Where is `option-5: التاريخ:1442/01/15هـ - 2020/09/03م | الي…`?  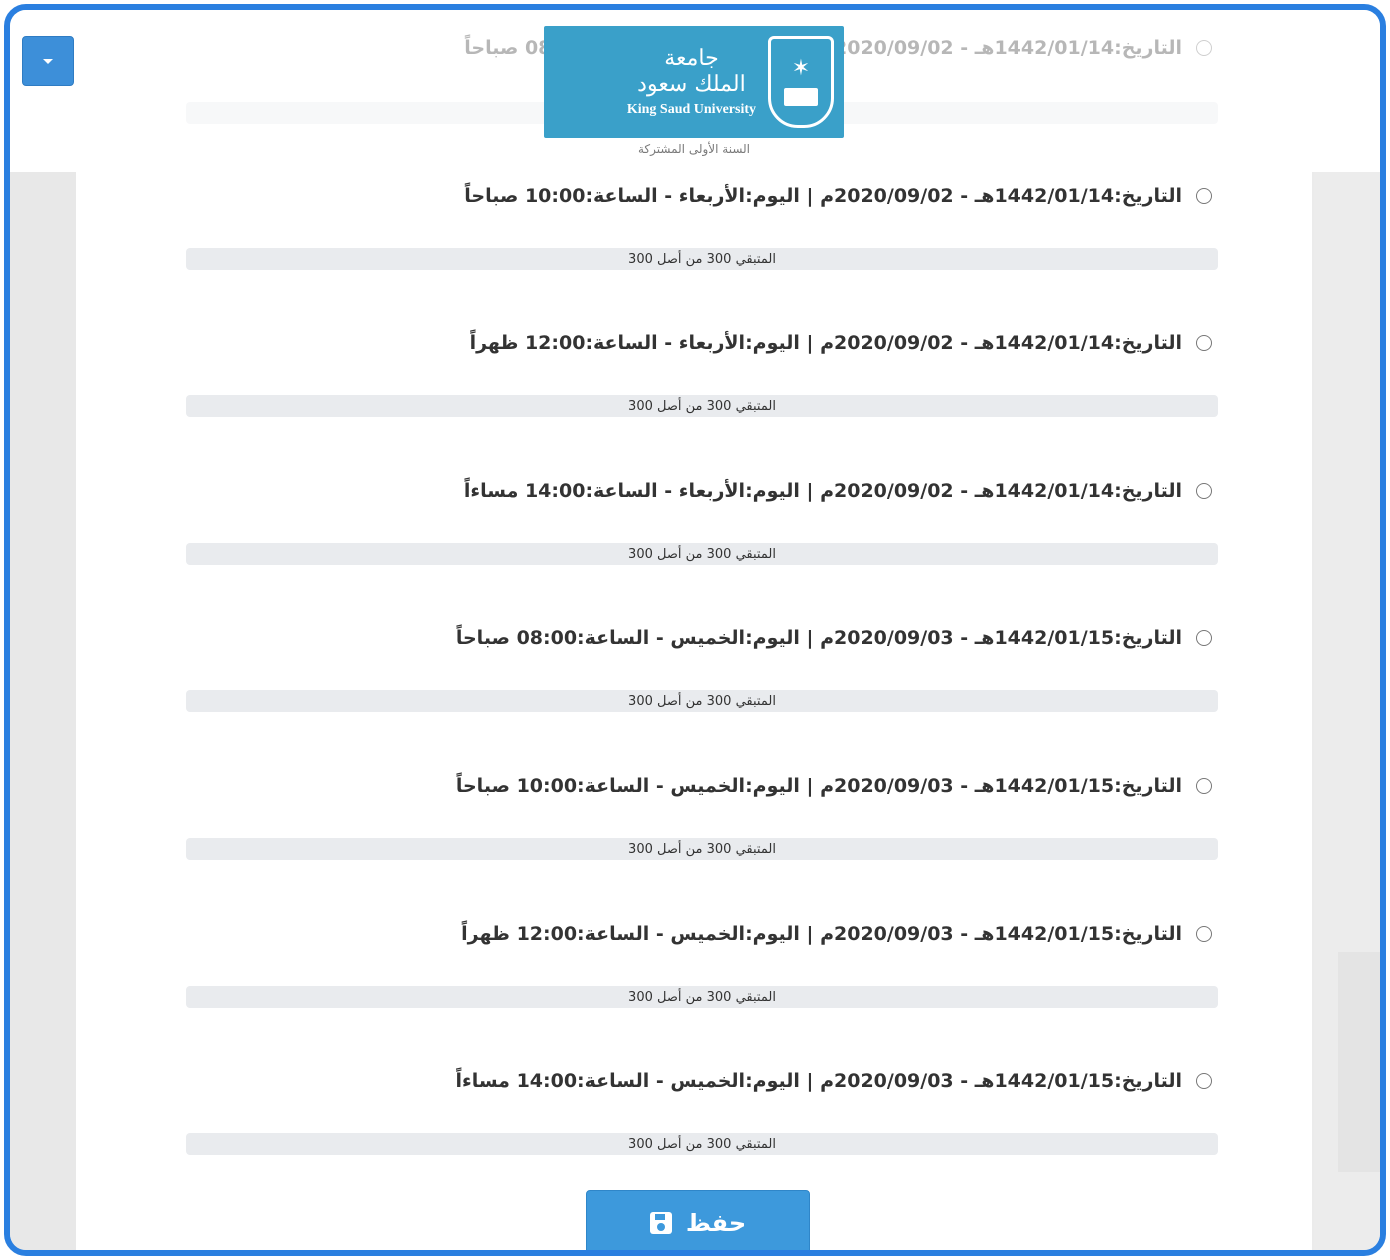
option-5: التاريخ:1442/01/15هـ - 2020/09/03م | الي… is located at coordinates (834, 786).